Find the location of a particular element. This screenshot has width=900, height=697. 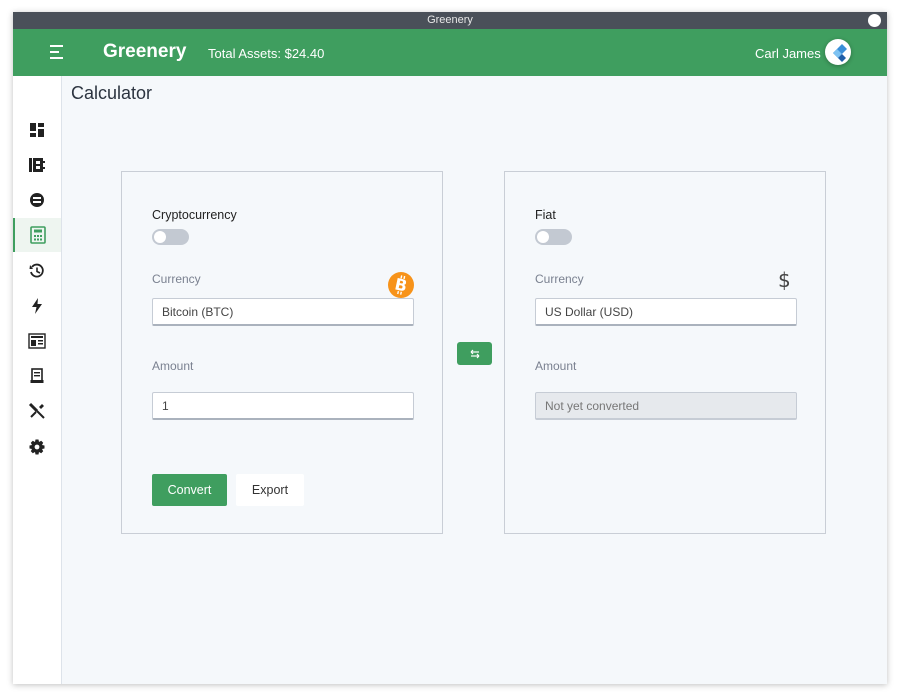

window-titlebar: Greenery is located at coordinates (450, 20).